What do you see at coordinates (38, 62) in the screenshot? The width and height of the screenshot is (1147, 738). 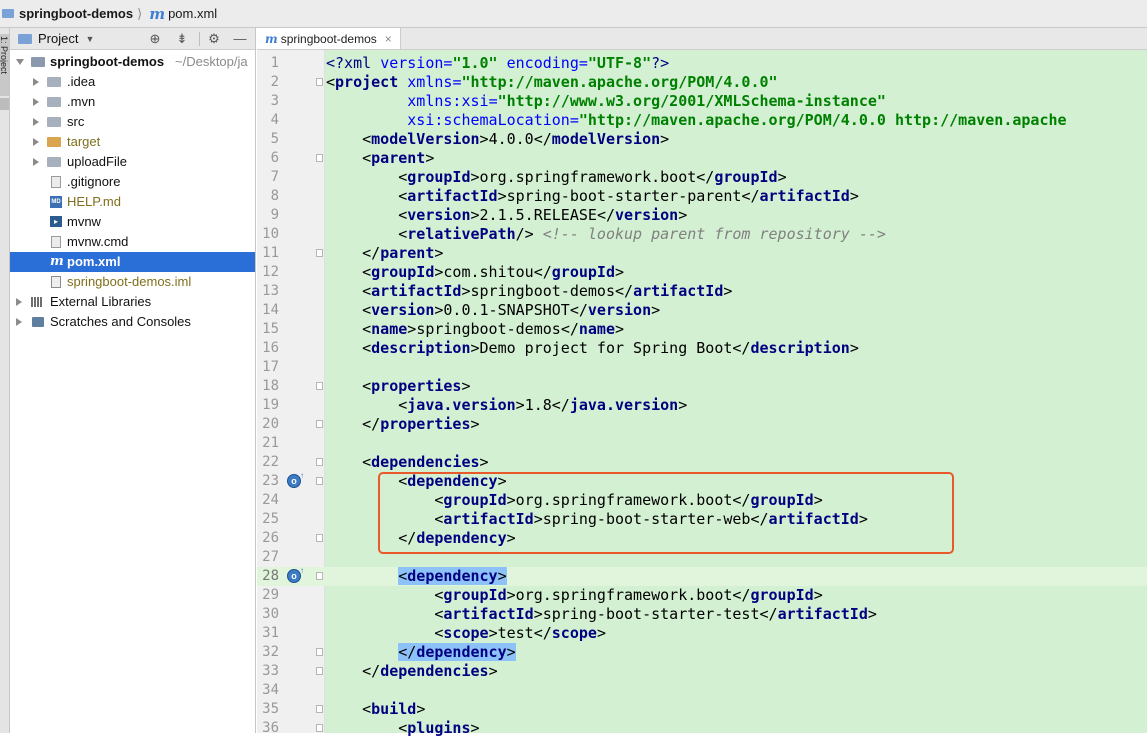 I see `module-folder-icon` at bounding box center [38, 62].